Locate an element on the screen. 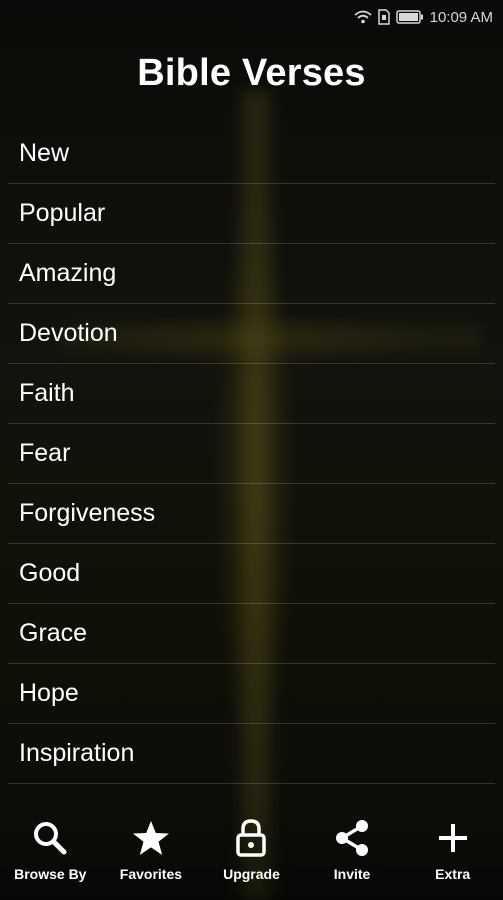 The image size is (503, 900). list-item-grace: Grace is located at coordinates (251, 634).